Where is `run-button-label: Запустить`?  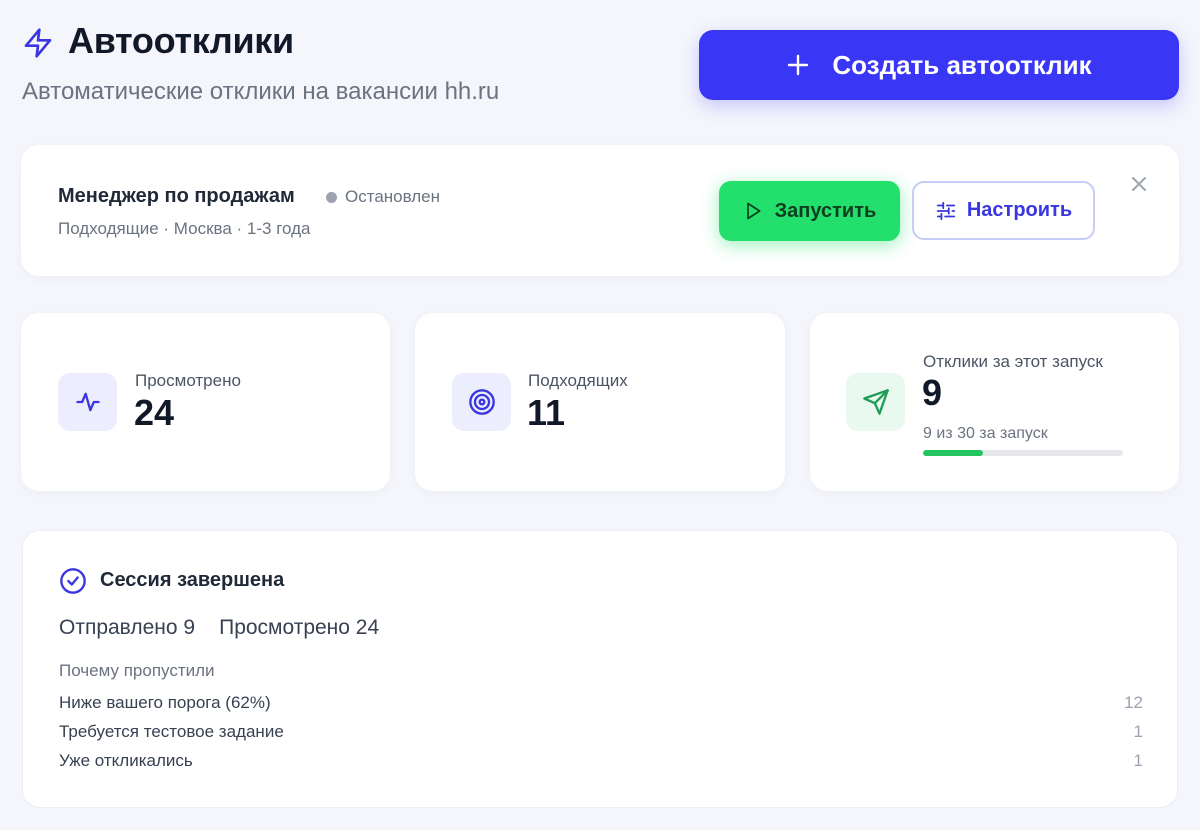 run-button-label: Запустить is located at coordinates (825, 210).